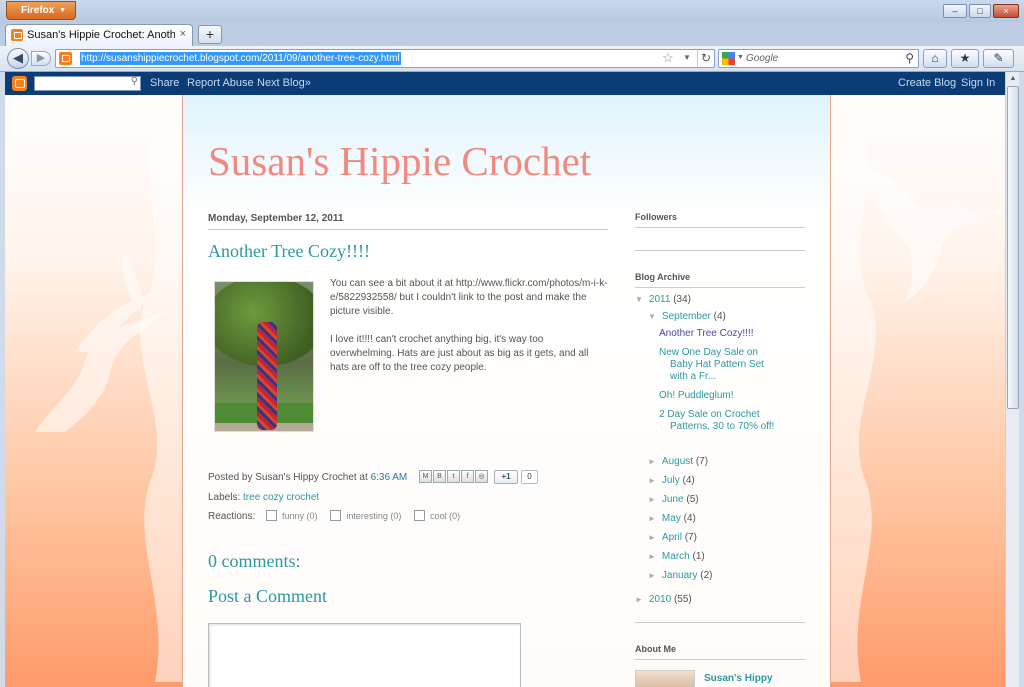  I want to click on archive-month-link: March, so click(676, 556).